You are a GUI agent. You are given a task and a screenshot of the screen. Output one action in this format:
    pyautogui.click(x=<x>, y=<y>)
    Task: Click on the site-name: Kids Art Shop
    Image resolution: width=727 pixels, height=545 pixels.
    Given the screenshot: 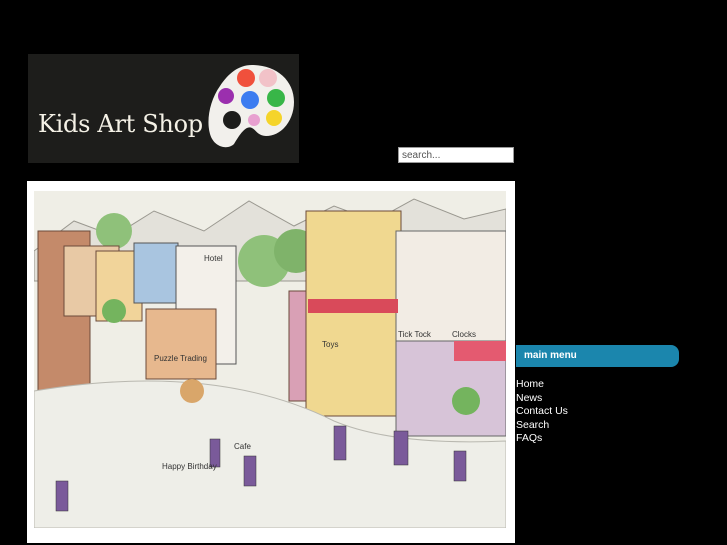 What is the action you would take?
    pyautogui.click(x=120, y=124)
    